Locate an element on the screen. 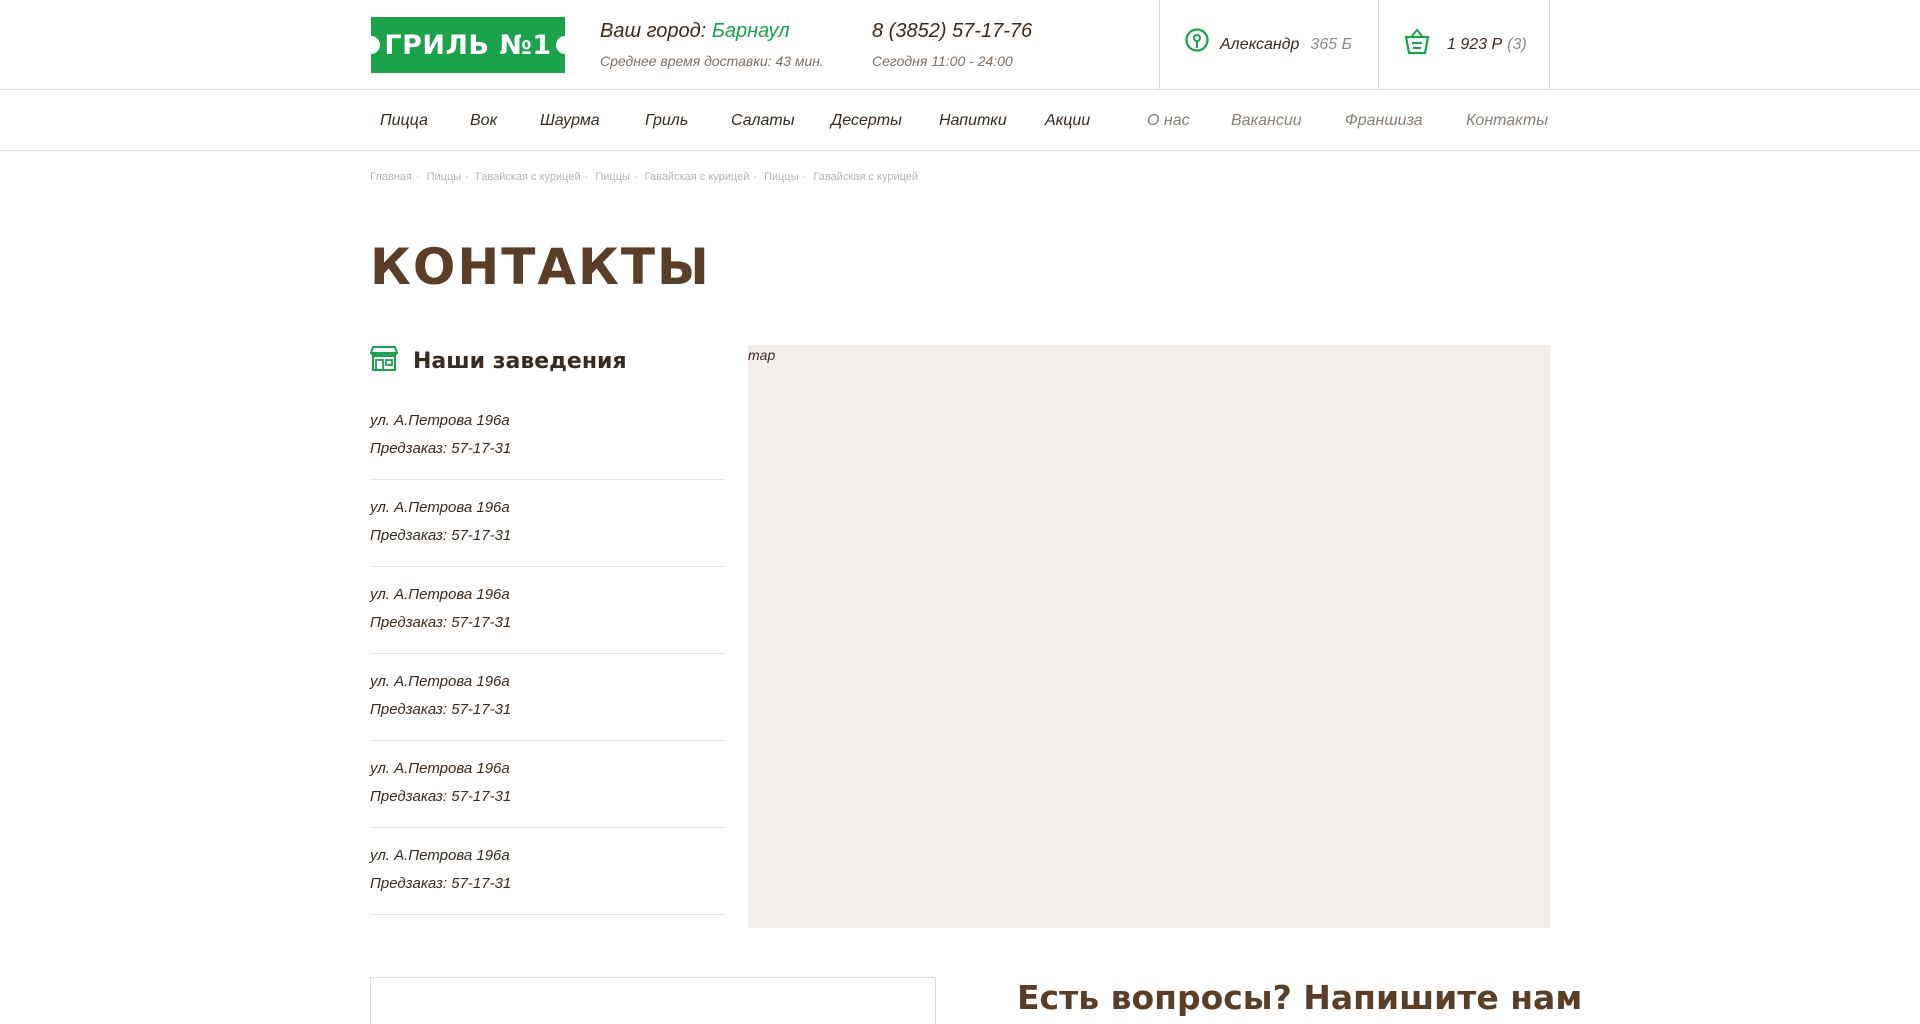  city-line: Ваш город: Барнаул is located at coordinates (712, 31).